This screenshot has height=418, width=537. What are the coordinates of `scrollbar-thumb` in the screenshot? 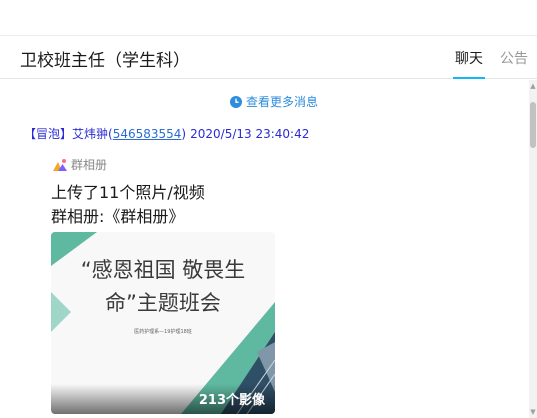 It's located at (533, 125).